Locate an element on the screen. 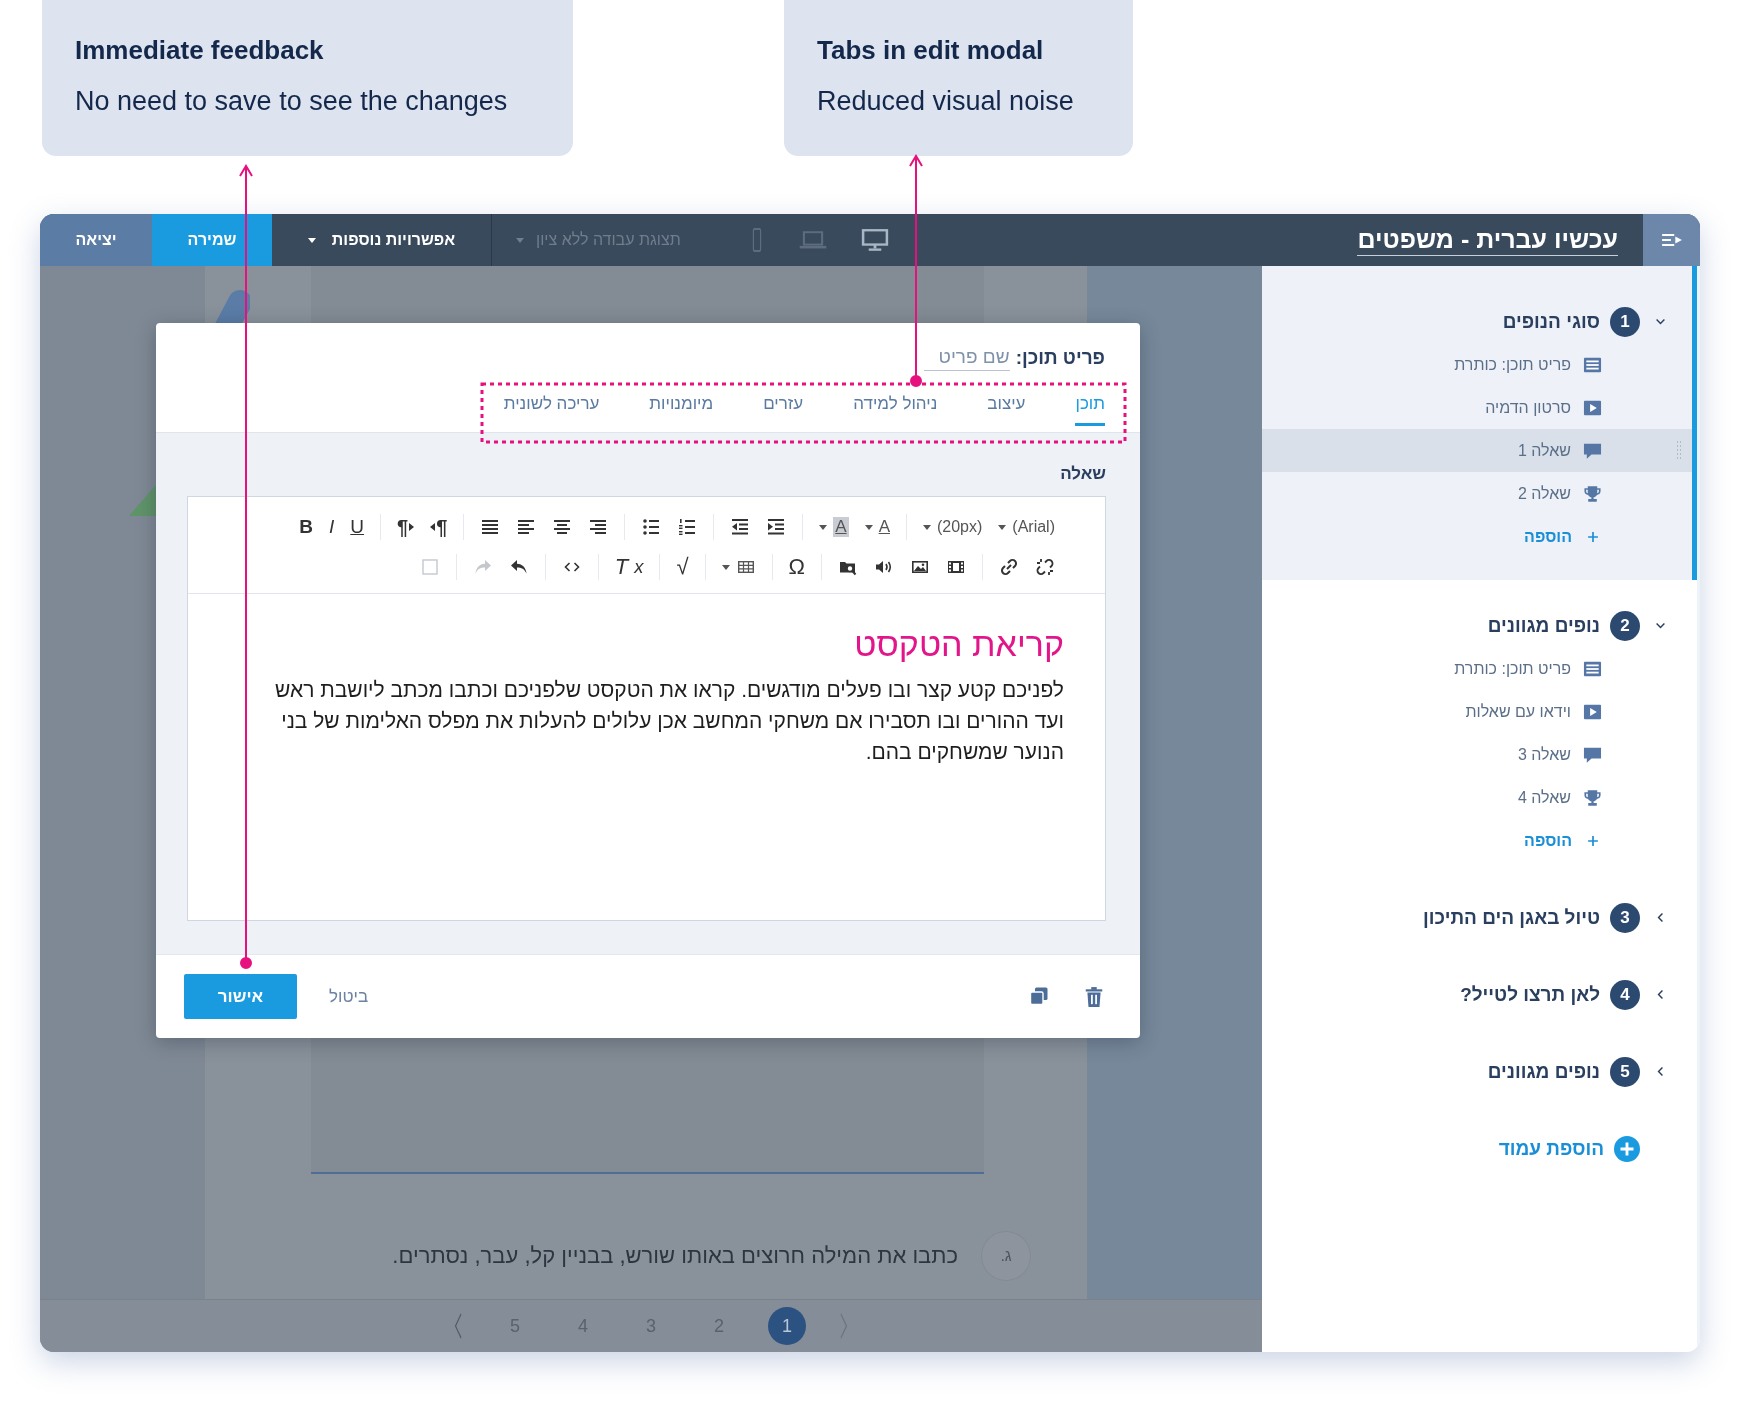 This screenshot has width=1740, height=1424. cancel-button: ביטול is located at coordinates (349, 996).